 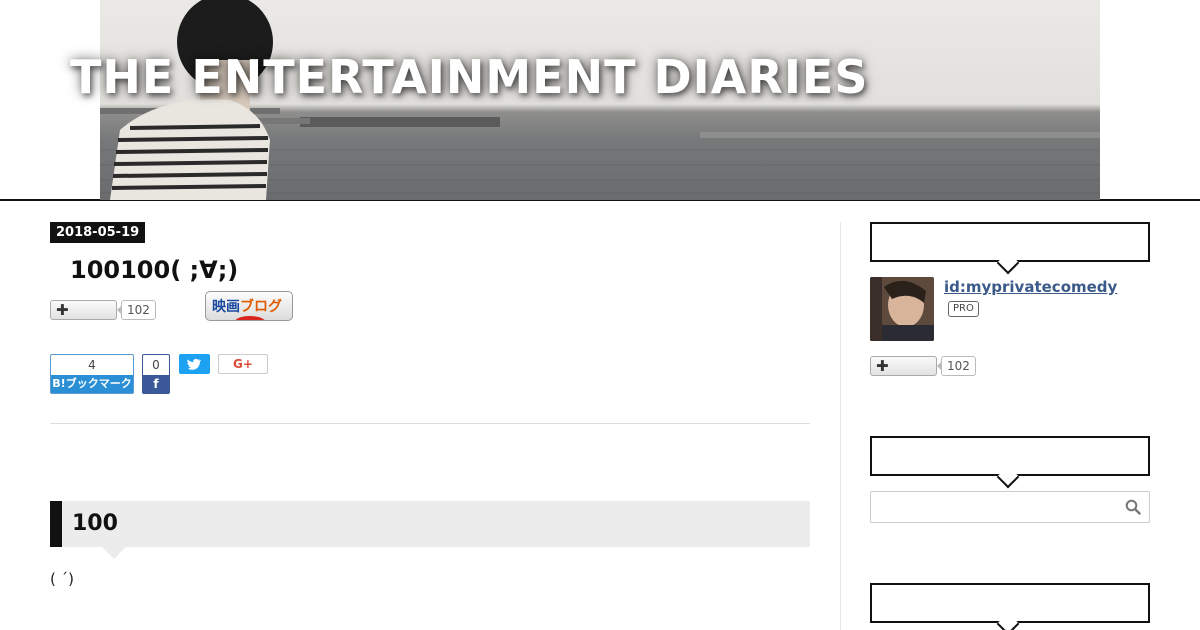 What do you see at coordinates (92, 365) in the screenshot?
I see `hatena-bookmark-count: 4` at bounding box center [92, 365].